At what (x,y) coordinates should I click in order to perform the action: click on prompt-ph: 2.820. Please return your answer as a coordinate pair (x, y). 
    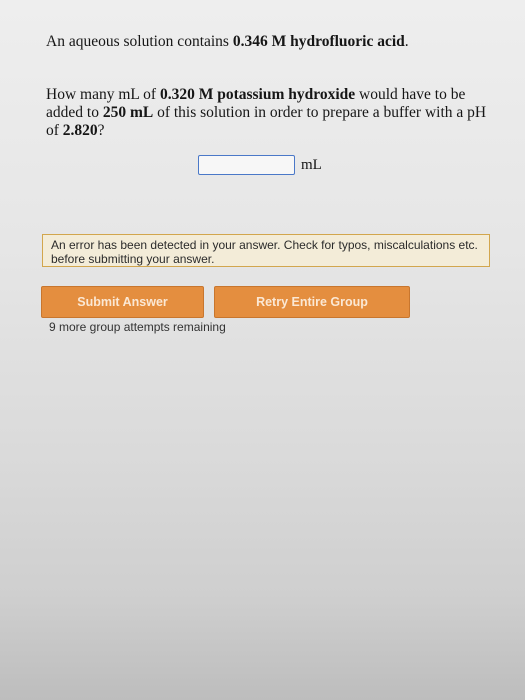
    Looking at the image, I should click on (80, 130).